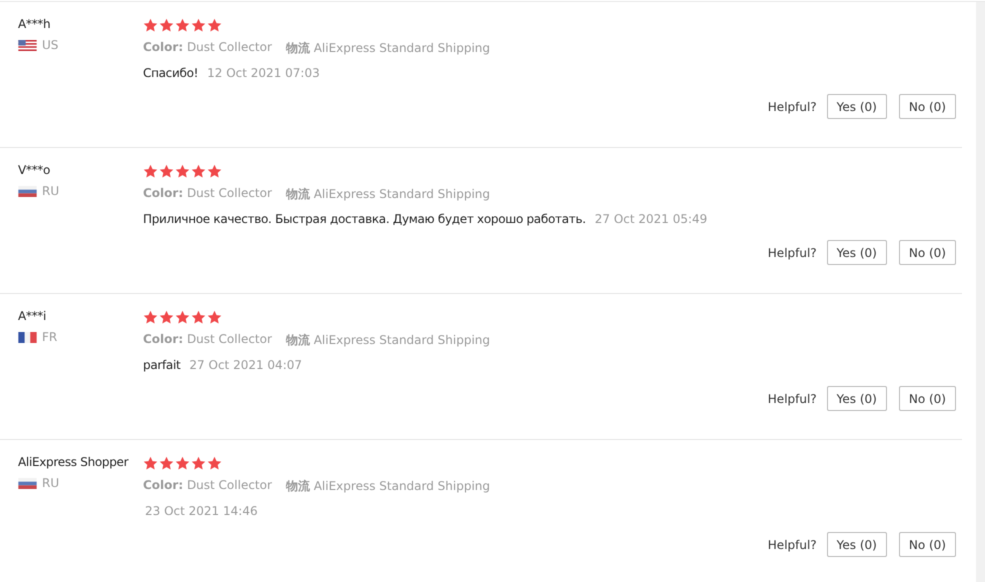 This screenshot has width=985, height=582. What do you see at coordinates (32, 316) in the screenshot?
I see `reviewer-name: A***i` at bounding box center [32, 316].